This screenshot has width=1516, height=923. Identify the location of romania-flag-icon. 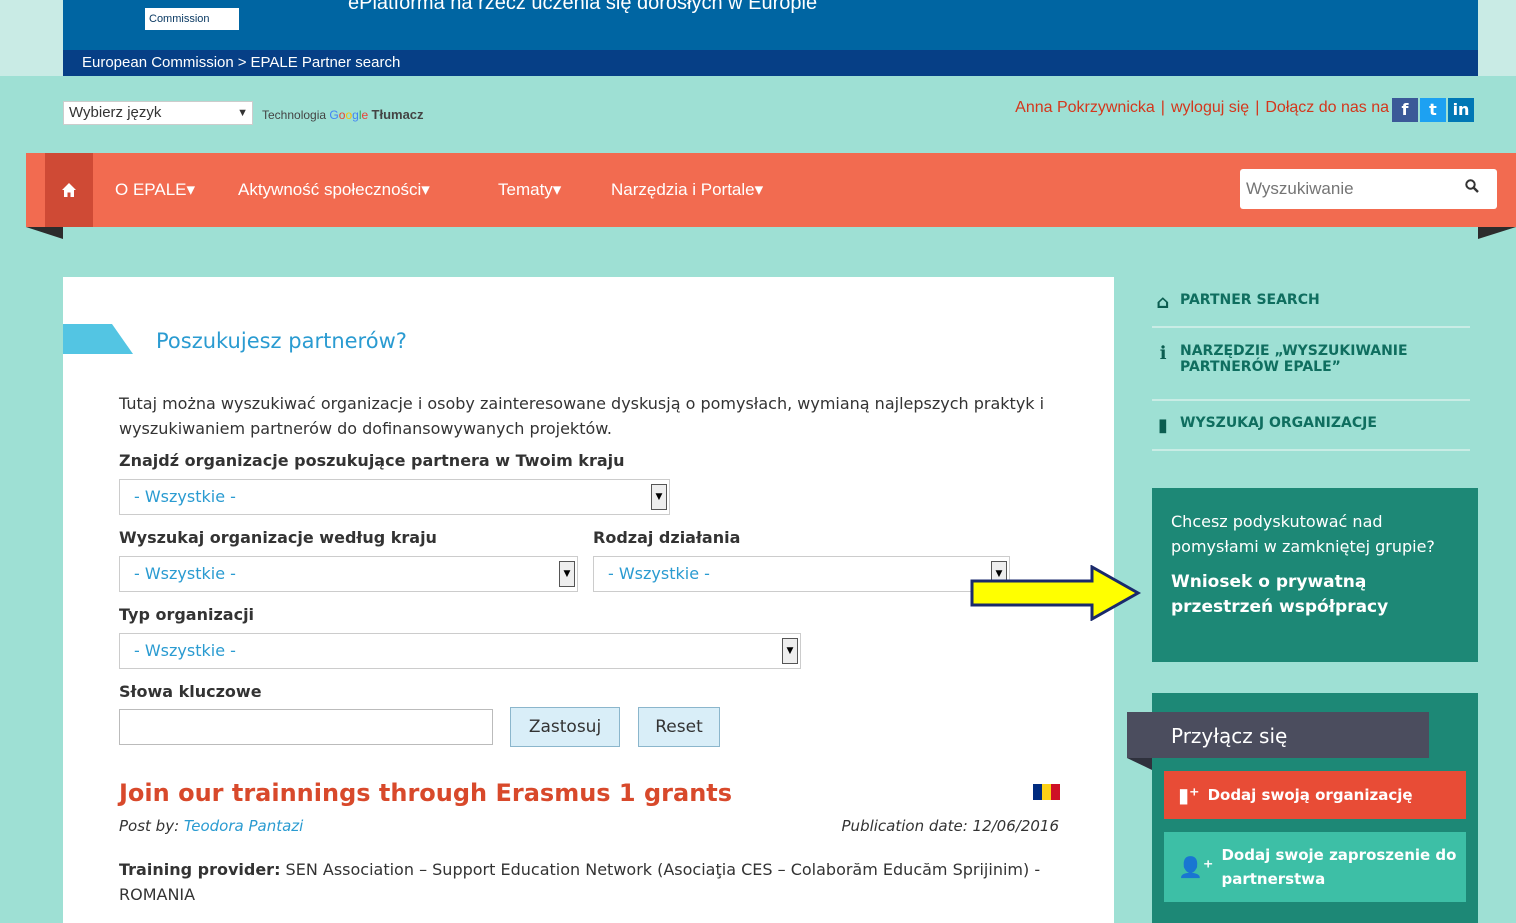
(1046, 792).